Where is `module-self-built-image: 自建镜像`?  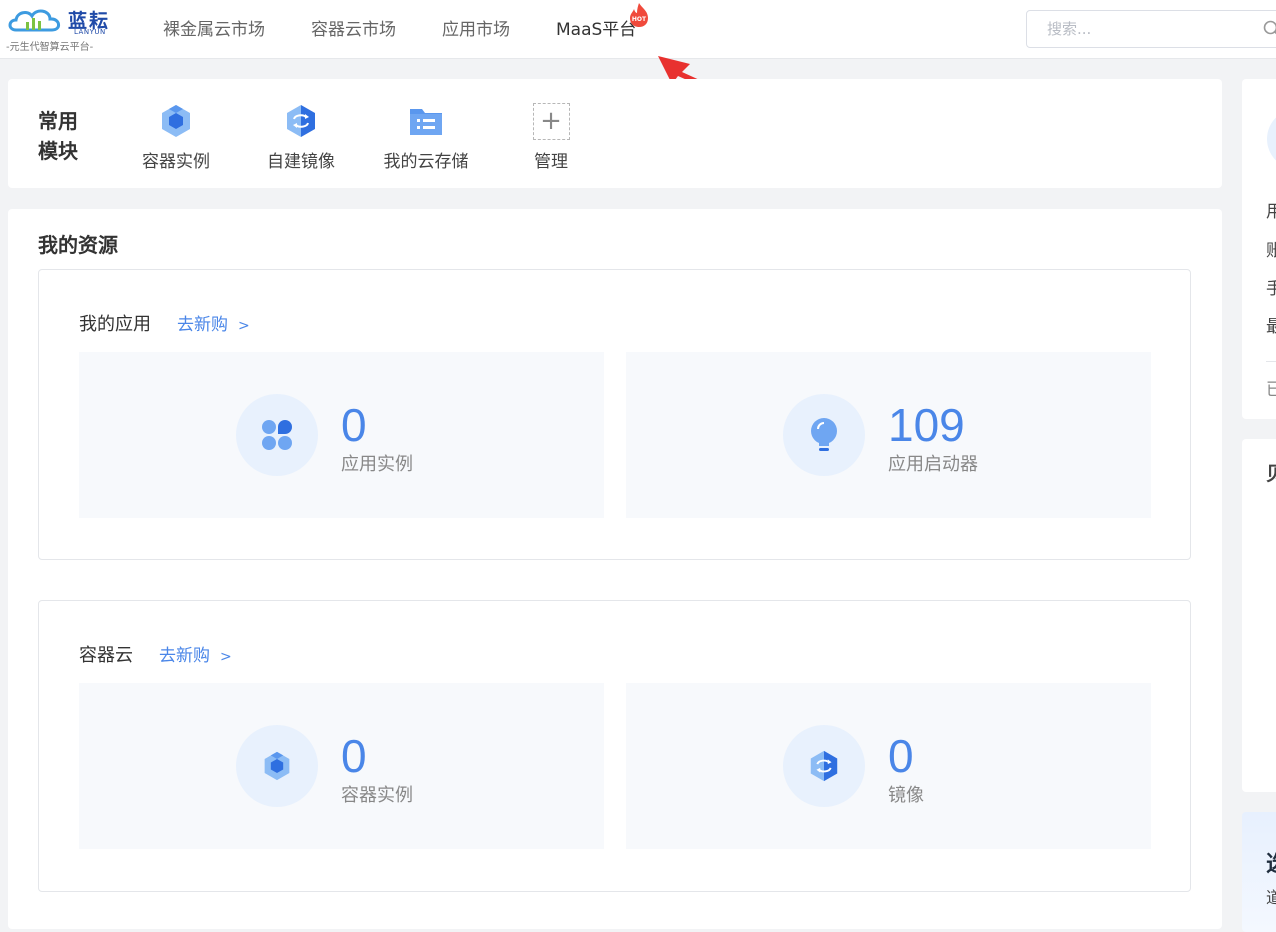 module-self-built-image: 自建镜像 is located at coordinates (301, 136).